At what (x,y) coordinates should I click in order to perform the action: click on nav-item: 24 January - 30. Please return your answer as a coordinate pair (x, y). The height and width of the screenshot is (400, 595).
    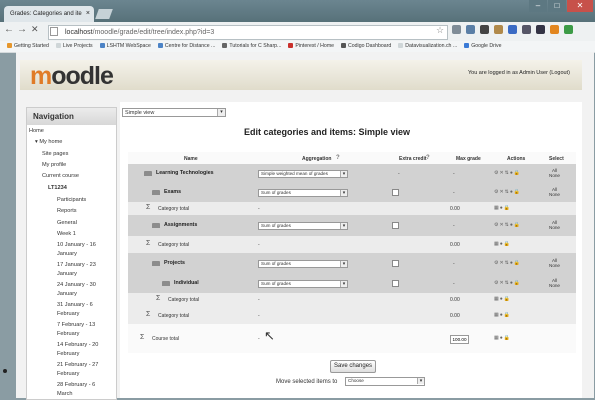
    Looking at the image, I should click on (76, 285).